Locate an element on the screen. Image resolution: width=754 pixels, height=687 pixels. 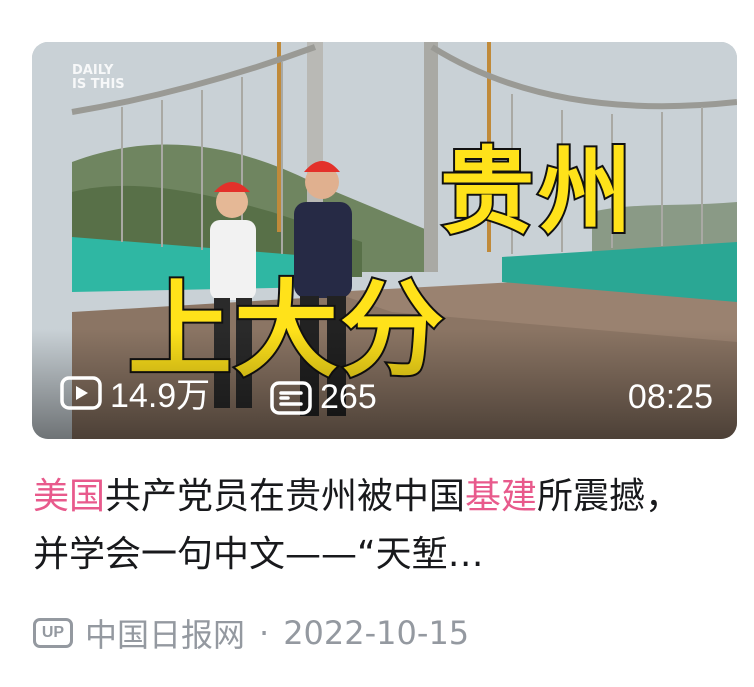
video-watermark: DAILY IS THIS is located at coordinates (98, 77).